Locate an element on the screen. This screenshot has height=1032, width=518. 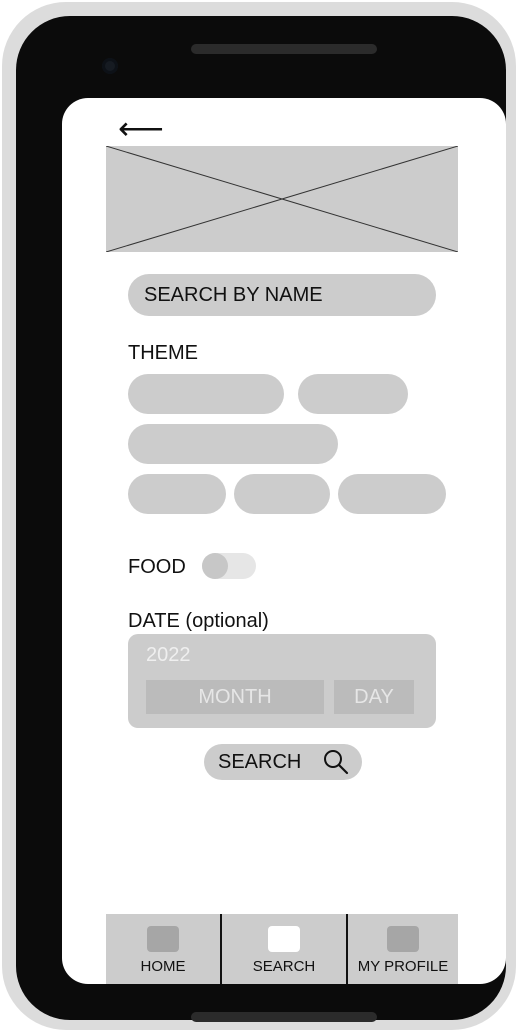
home-icon is located at coordinates (163, 939).